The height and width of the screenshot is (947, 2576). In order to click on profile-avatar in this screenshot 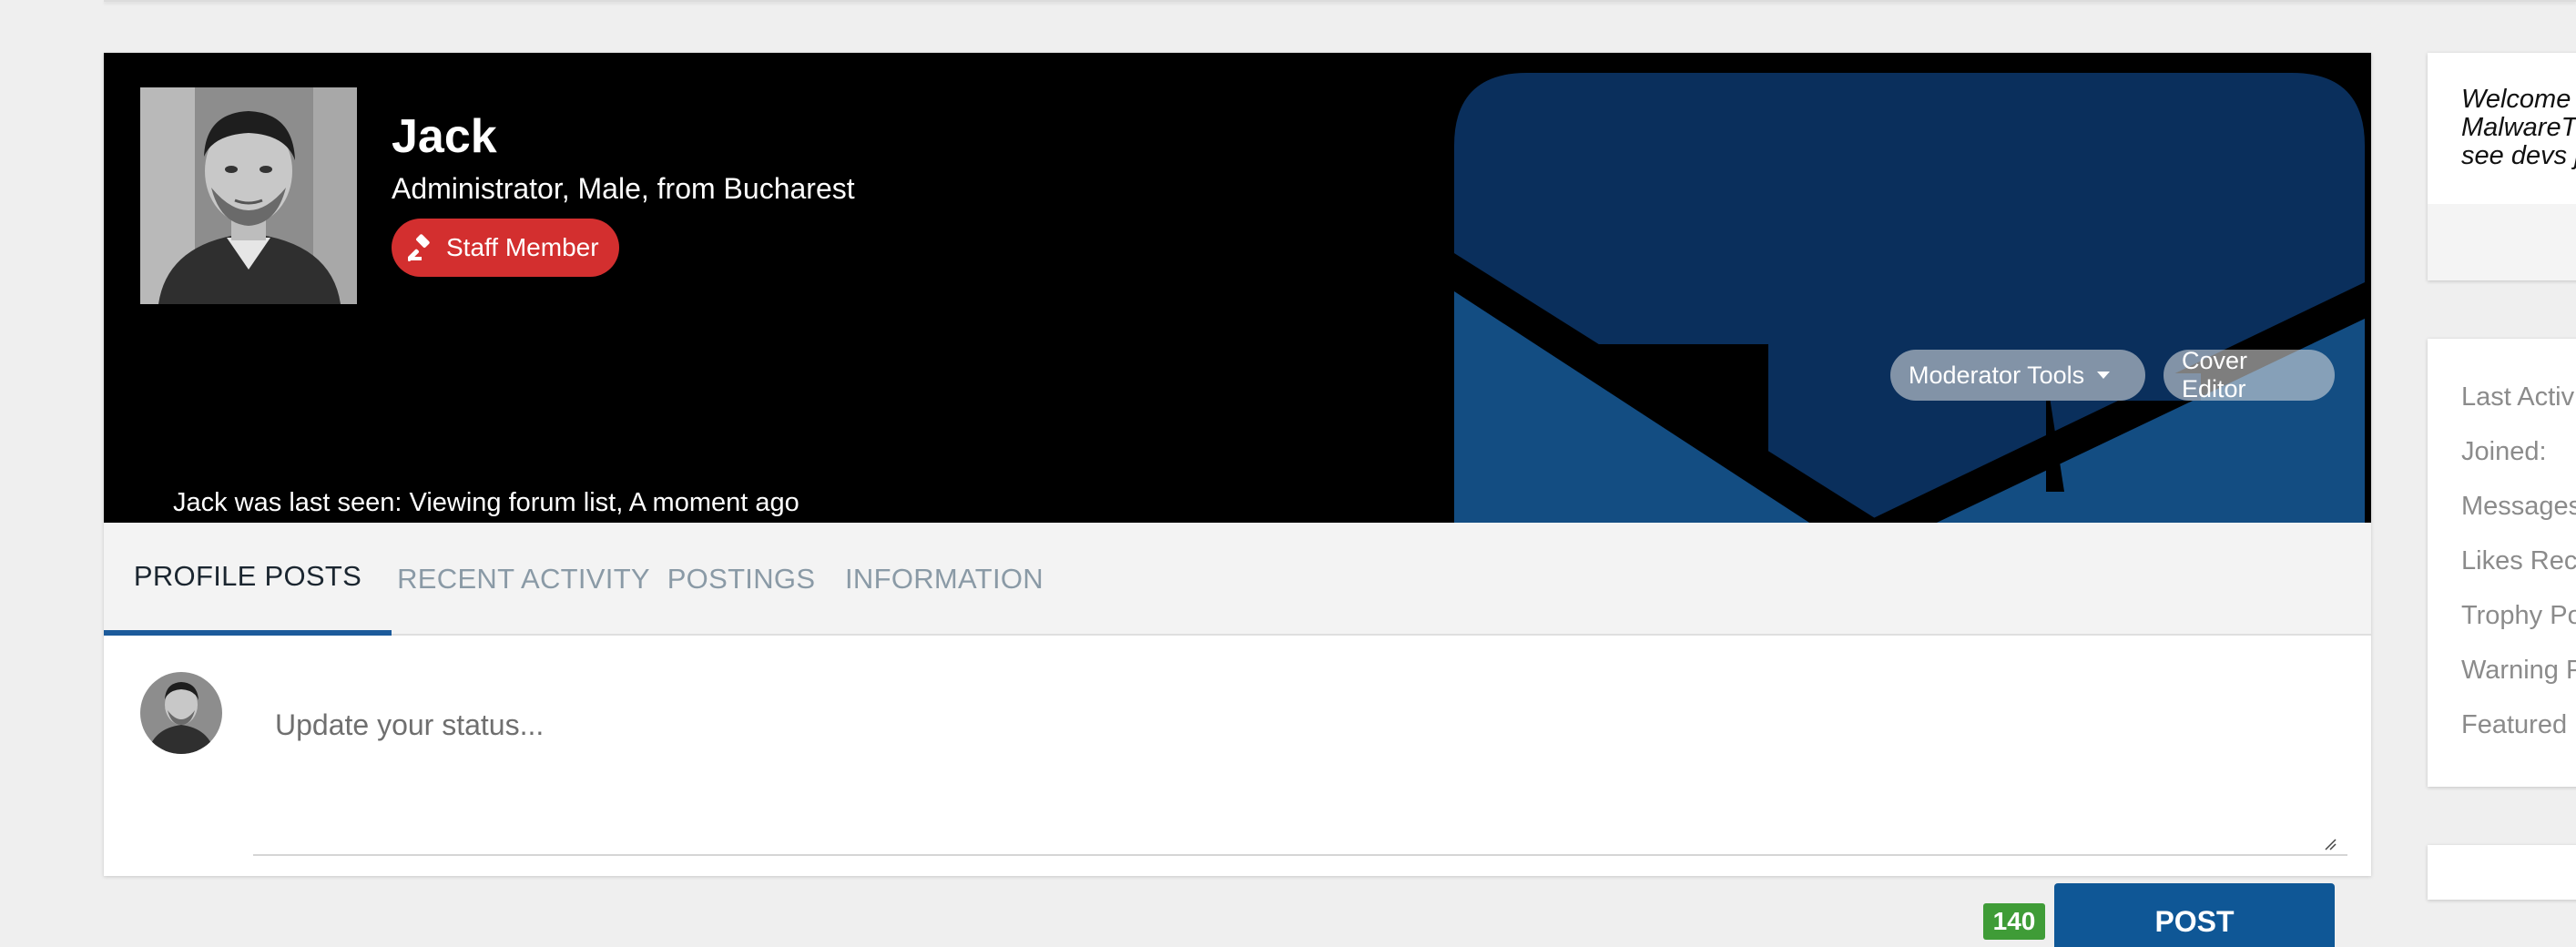, I will do `click(248, 195)`.